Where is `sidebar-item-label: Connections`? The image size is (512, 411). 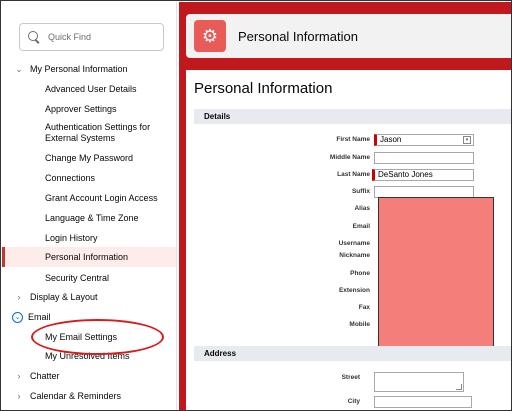
sidebar-item-label: Connections is located at coordinates (70, 178).